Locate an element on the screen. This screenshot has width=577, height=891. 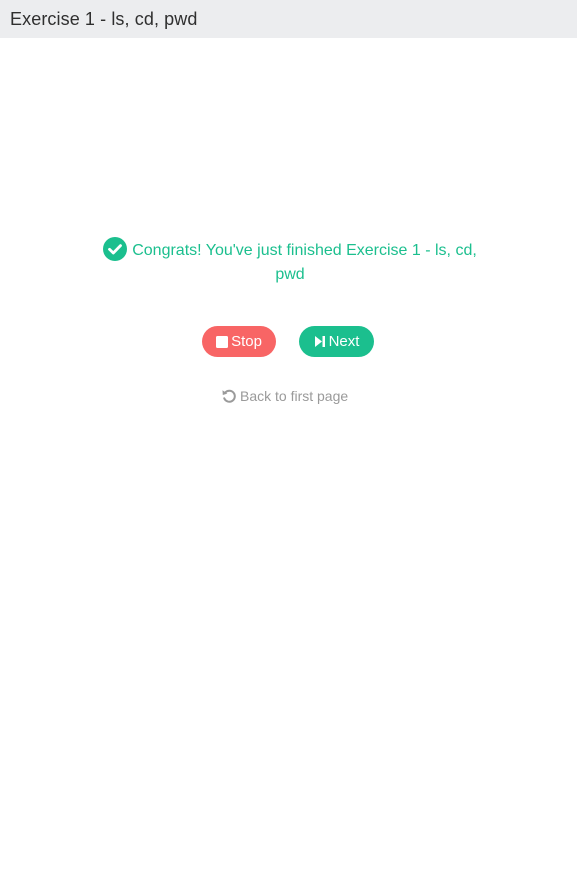
undo-icon is located at coordinates (229, 396).